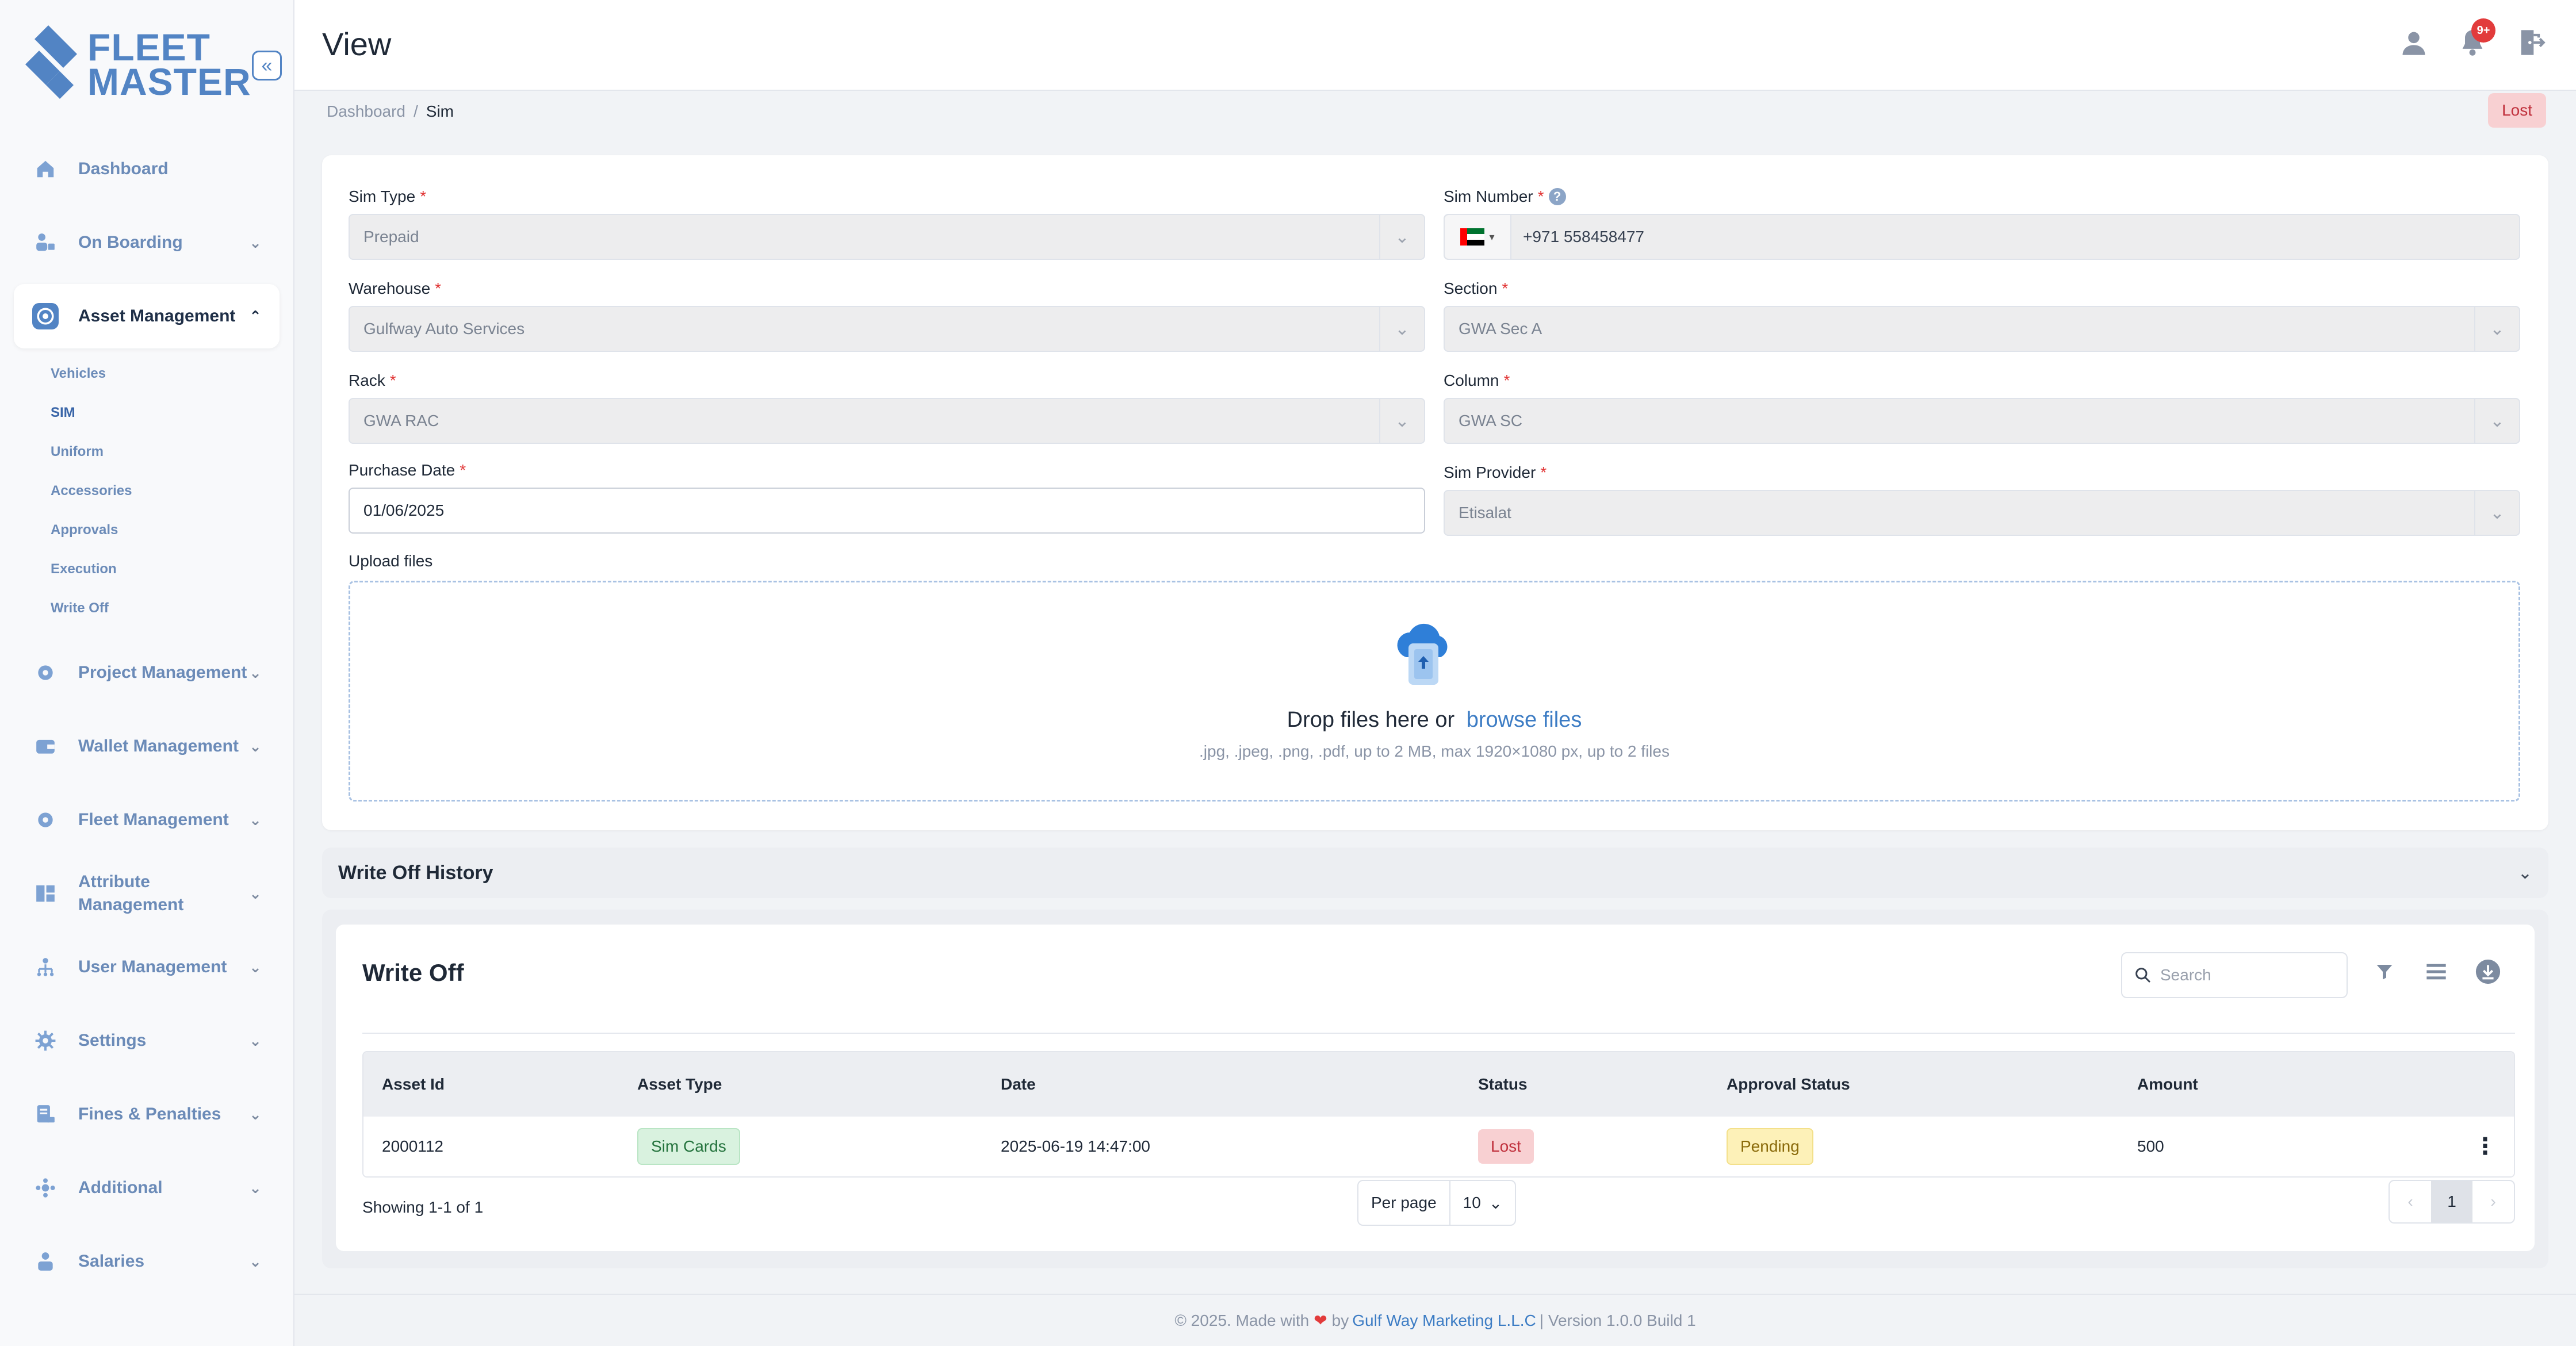  I want to click on column-header-status: Status, so click(1584, 1084).